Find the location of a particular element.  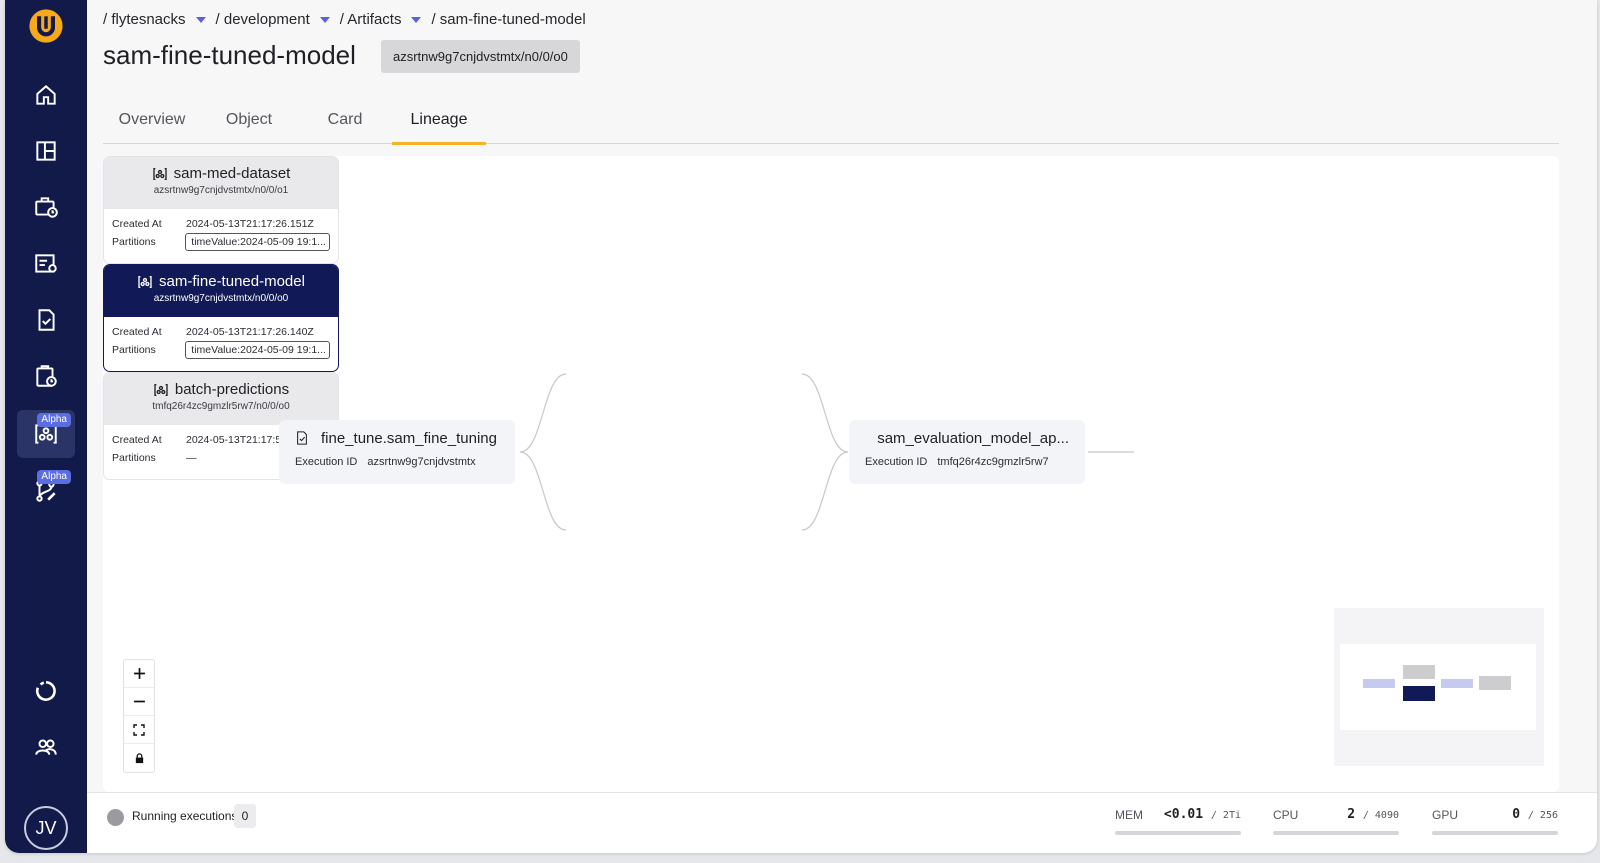

running-executions-label: Running executions is located at coordinates (184, 816).